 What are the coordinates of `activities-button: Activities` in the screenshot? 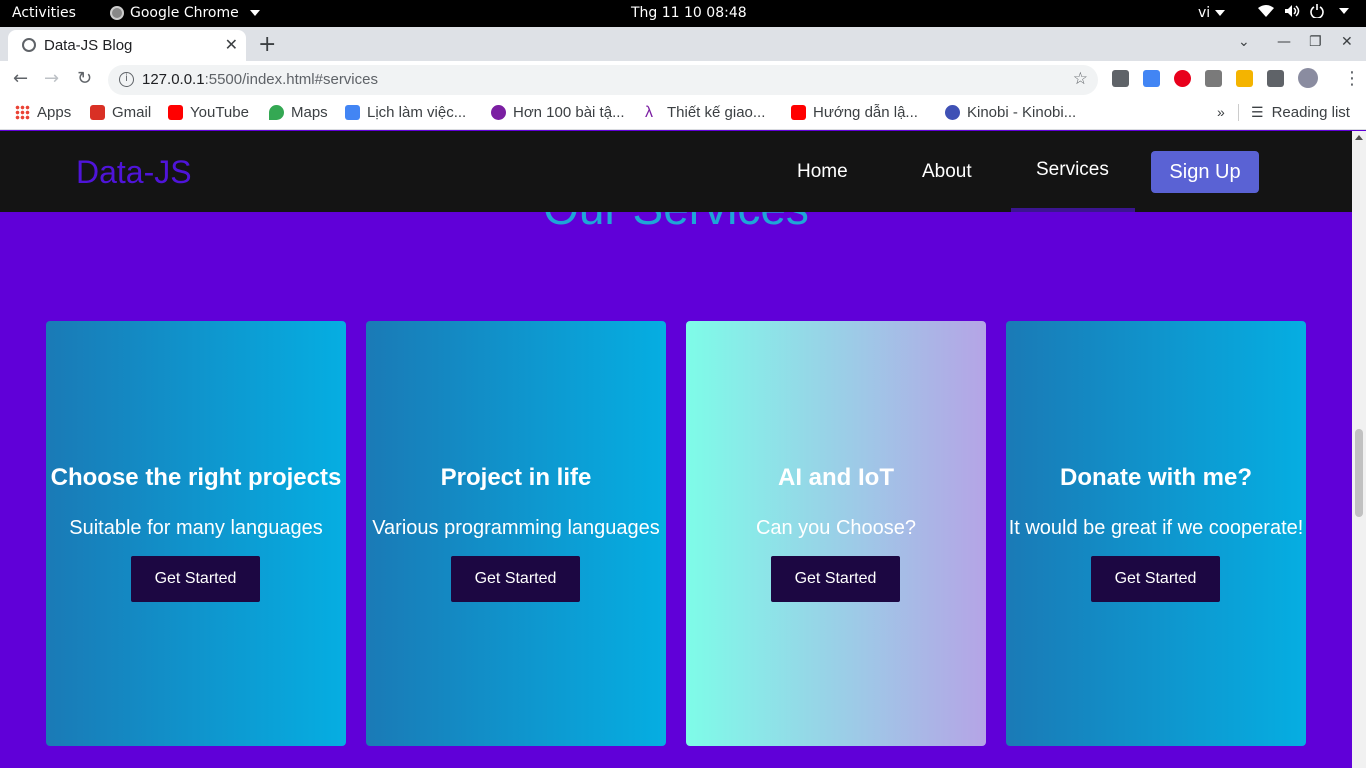 It's located at (44, 13).